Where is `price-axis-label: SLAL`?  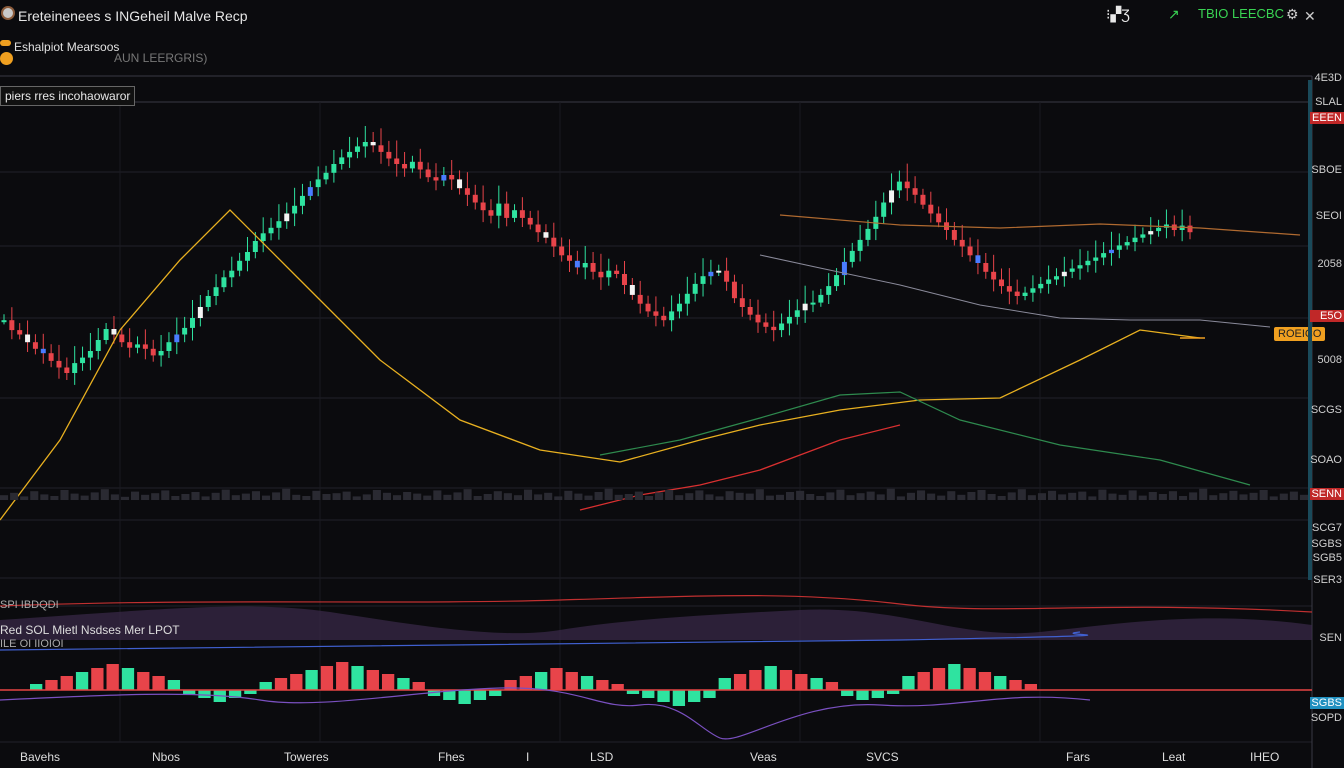
price-axis-label: SLAL is located at coordinates (1328, 102).